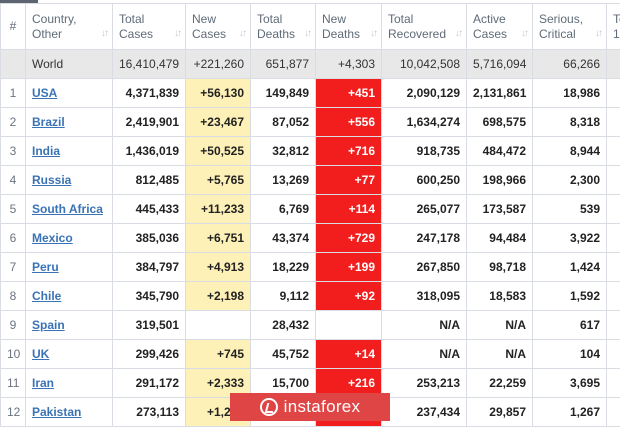 The height and width of the screenshot is (427, 620). Describe the element at coordinates (283, 354) in the screenshot. I see `total-deaths: 45,752` at that location.